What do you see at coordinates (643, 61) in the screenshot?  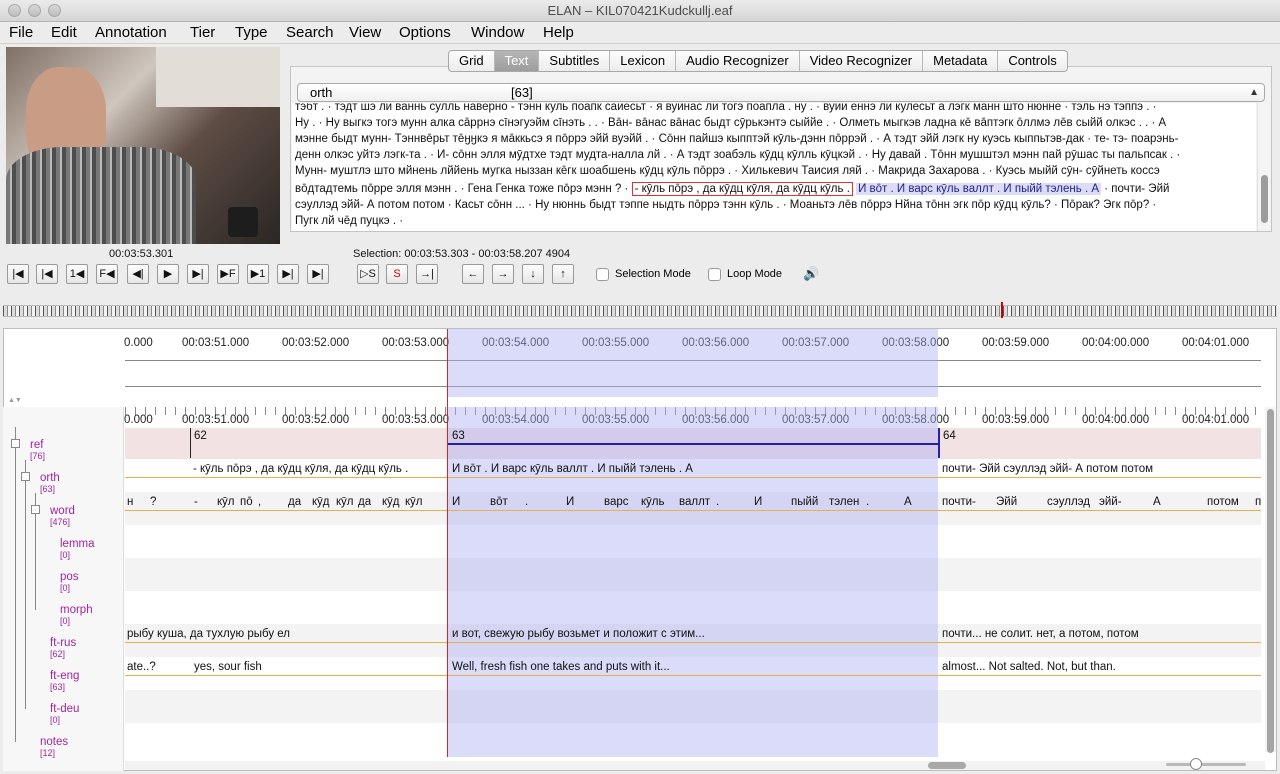 I see `tab-lexicon: Lexicon` at bounding box center [643, 61].